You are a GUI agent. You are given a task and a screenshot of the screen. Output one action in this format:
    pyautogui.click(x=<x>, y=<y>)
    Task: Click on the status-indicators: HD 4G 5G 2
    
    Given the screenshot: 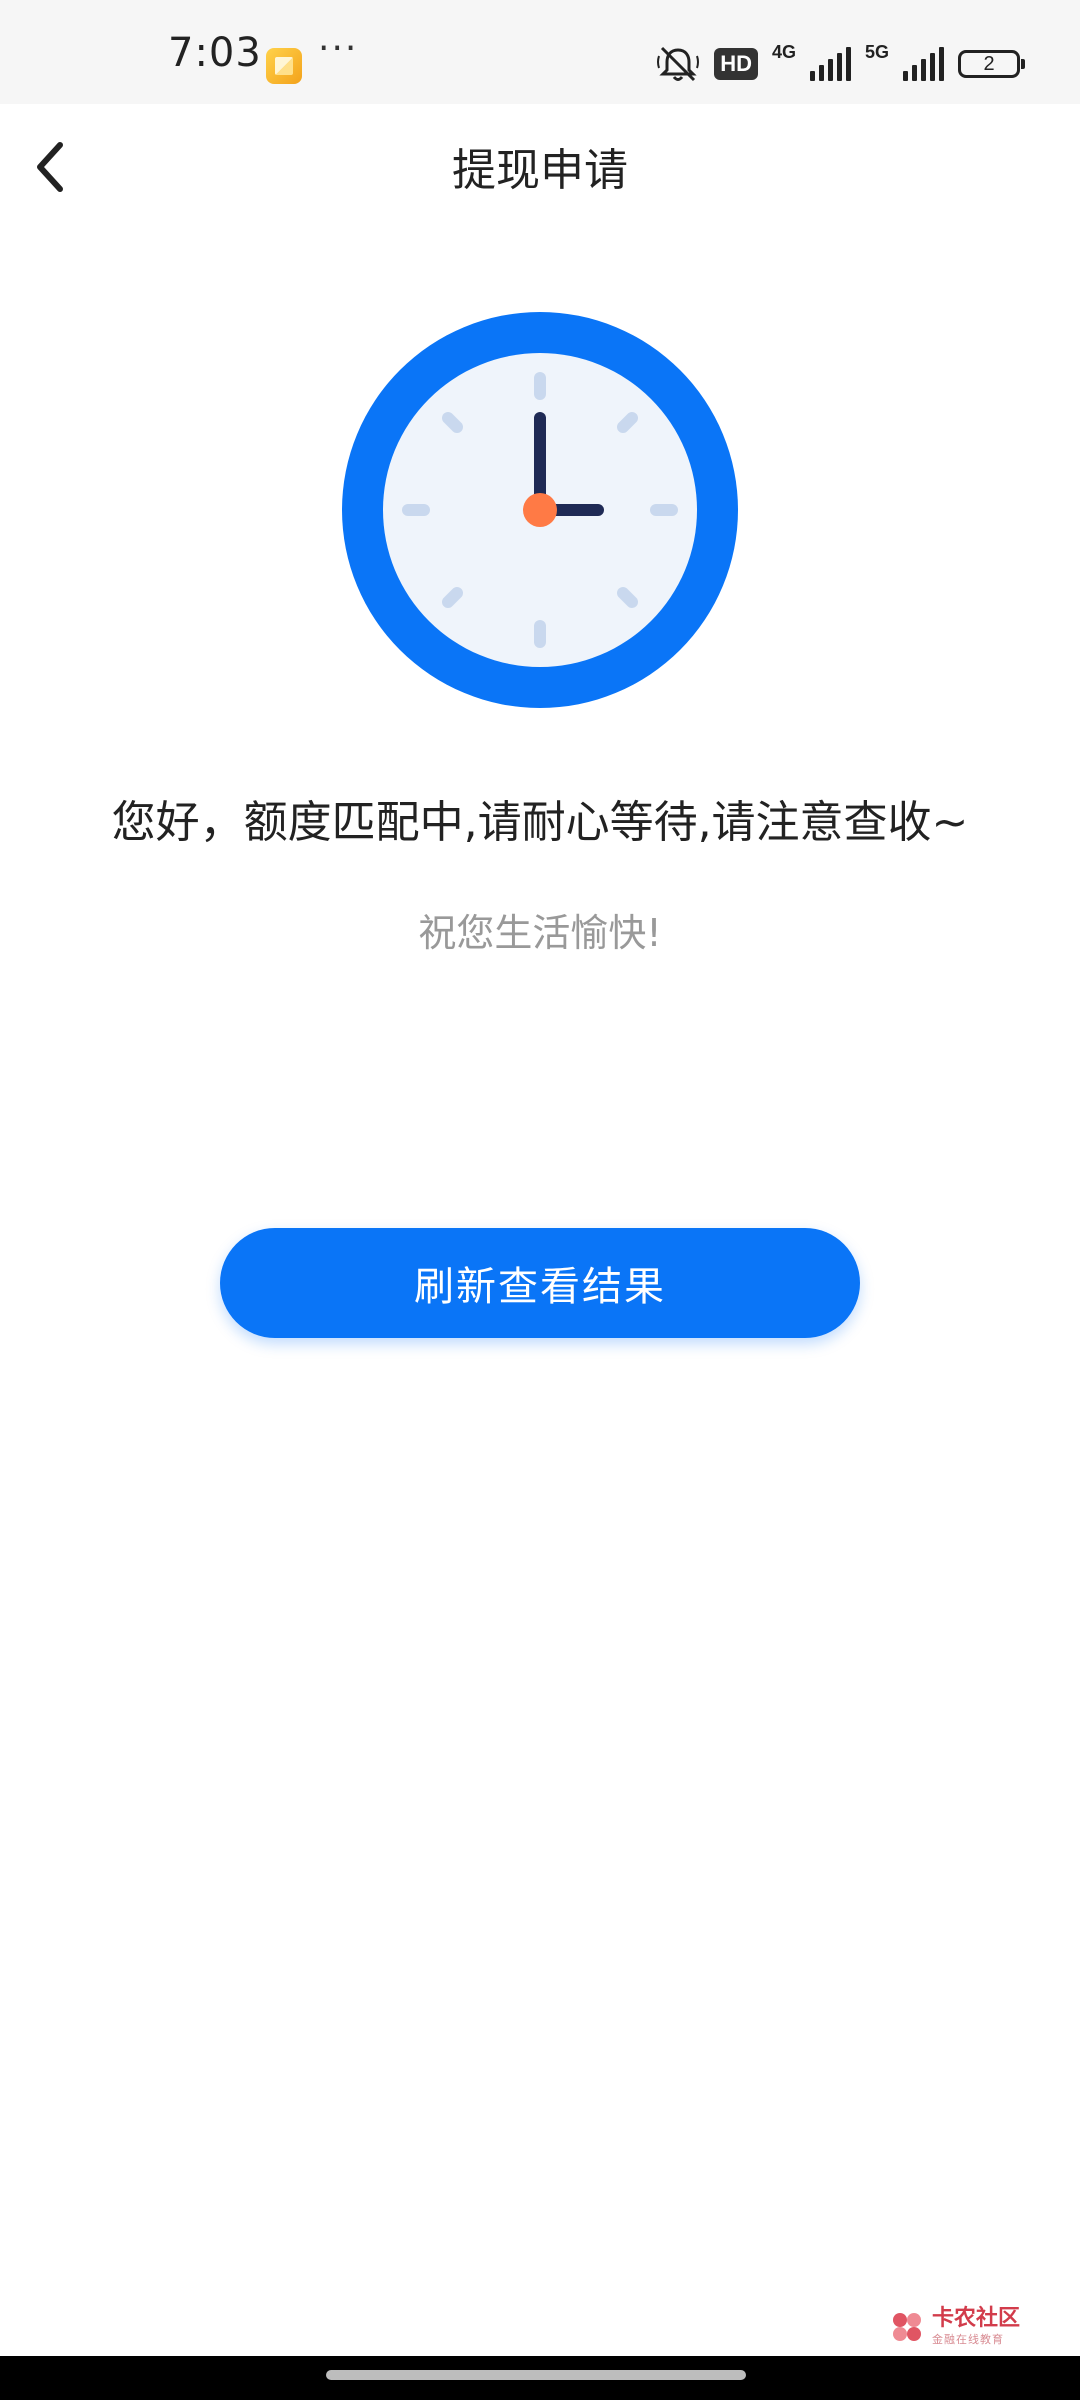 What is the action you would take?
    pyautogui.click(x=840, y=64)
    